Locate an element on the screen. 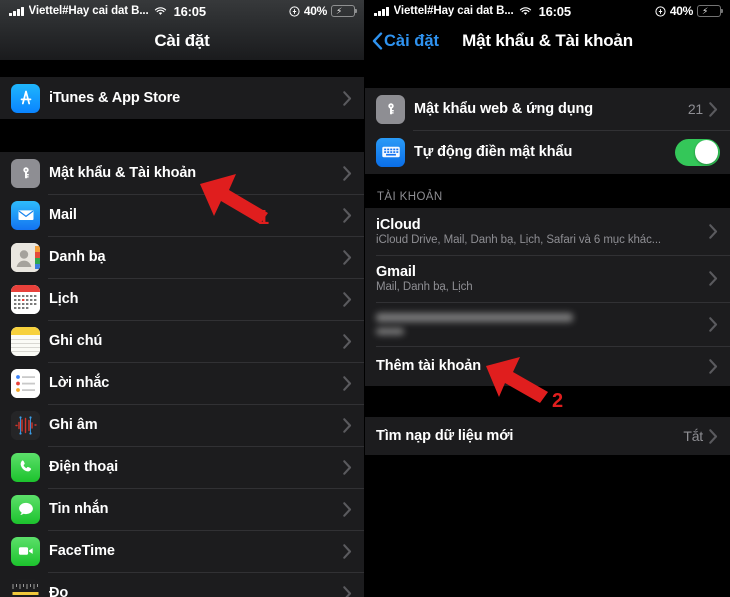 The width and height of the screenshot is (730, 597). account-services: Mail, Danh bạ, Lịch is located at coordinates (424, 287).